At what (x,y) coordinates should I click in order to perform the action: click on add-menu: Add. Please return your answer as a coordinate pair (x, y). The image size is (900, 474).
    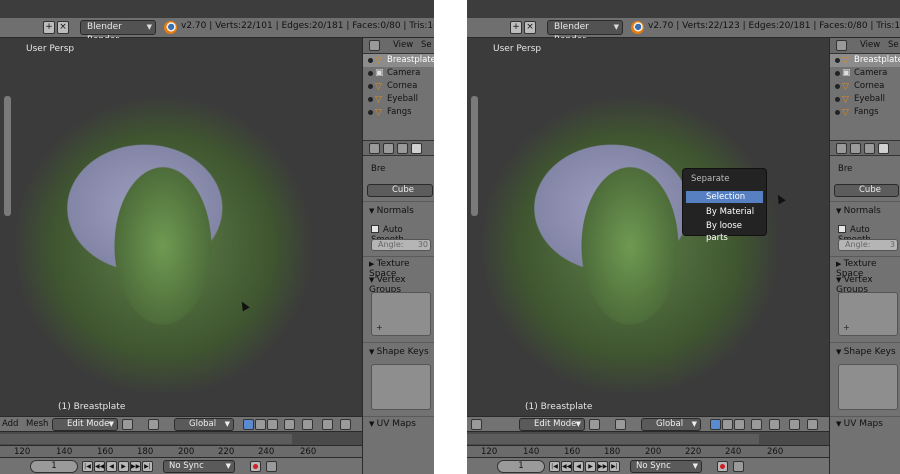
    Looking at the image, I should click on (10, 424).